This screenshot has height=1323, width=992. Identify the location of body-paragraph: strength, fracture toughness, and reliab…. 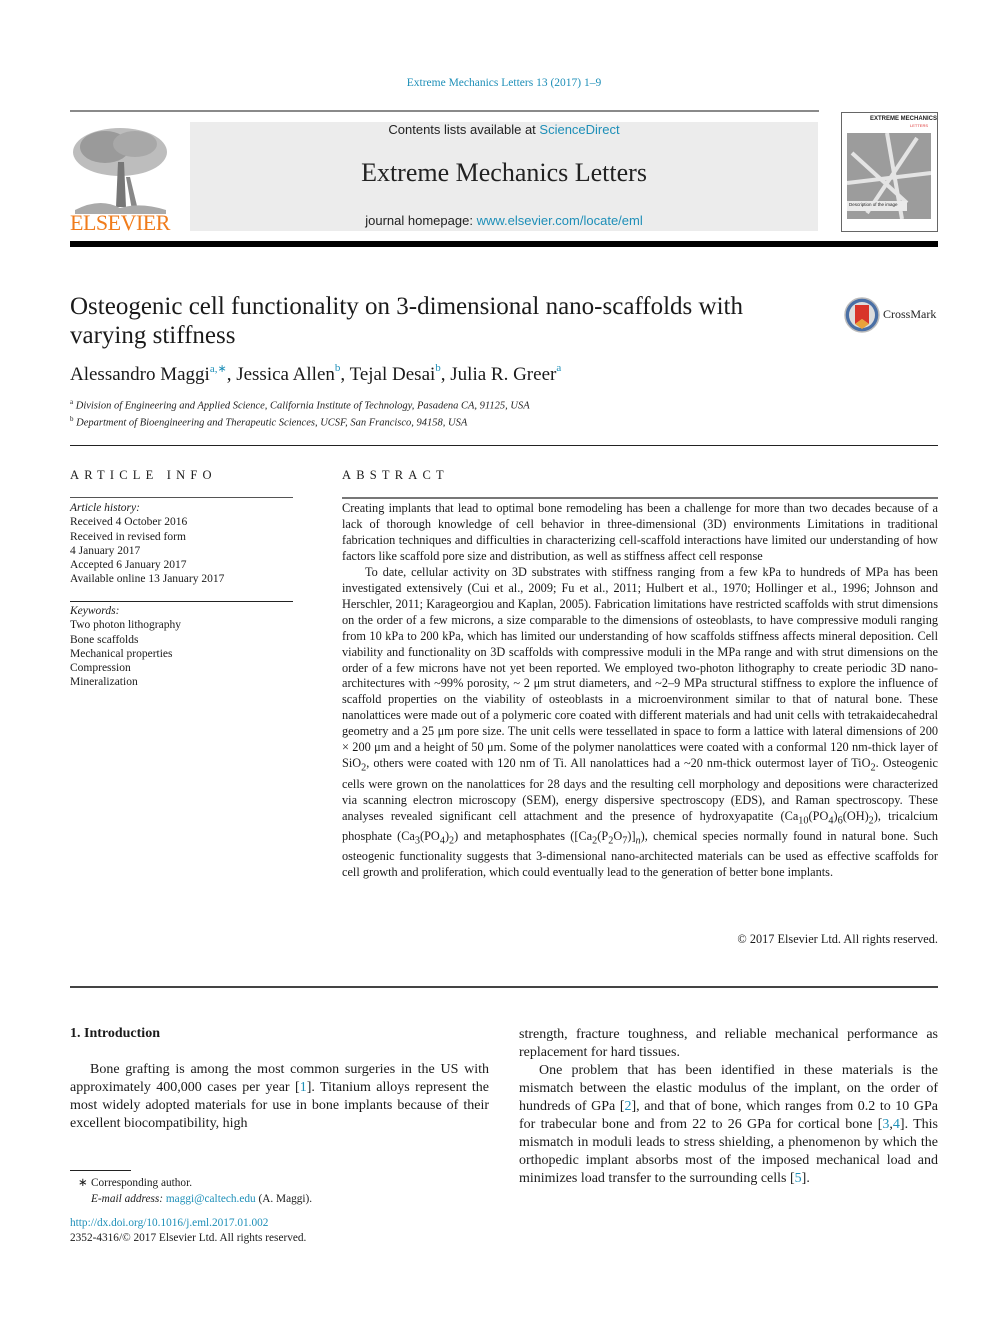
(728, 1043).